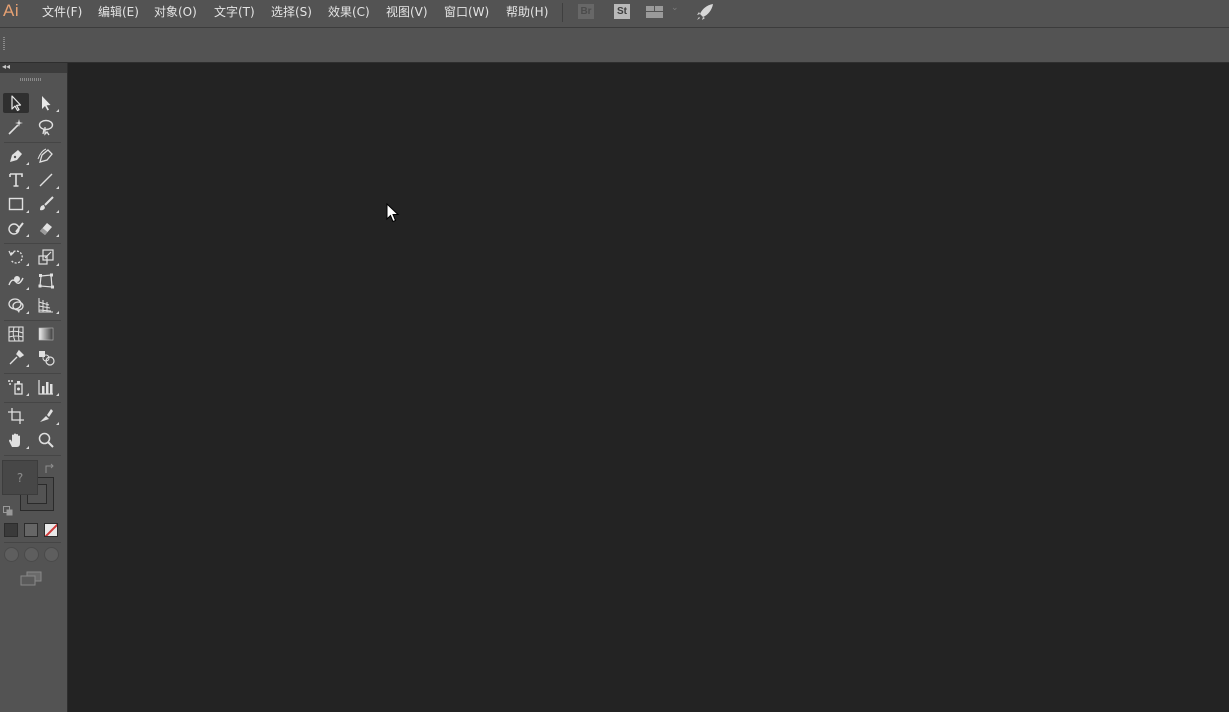  What do you see at coordinates (675, 8) in the screenshot?
I see `chevron-down-icon: ⌄` at bounding box center [675, 8].